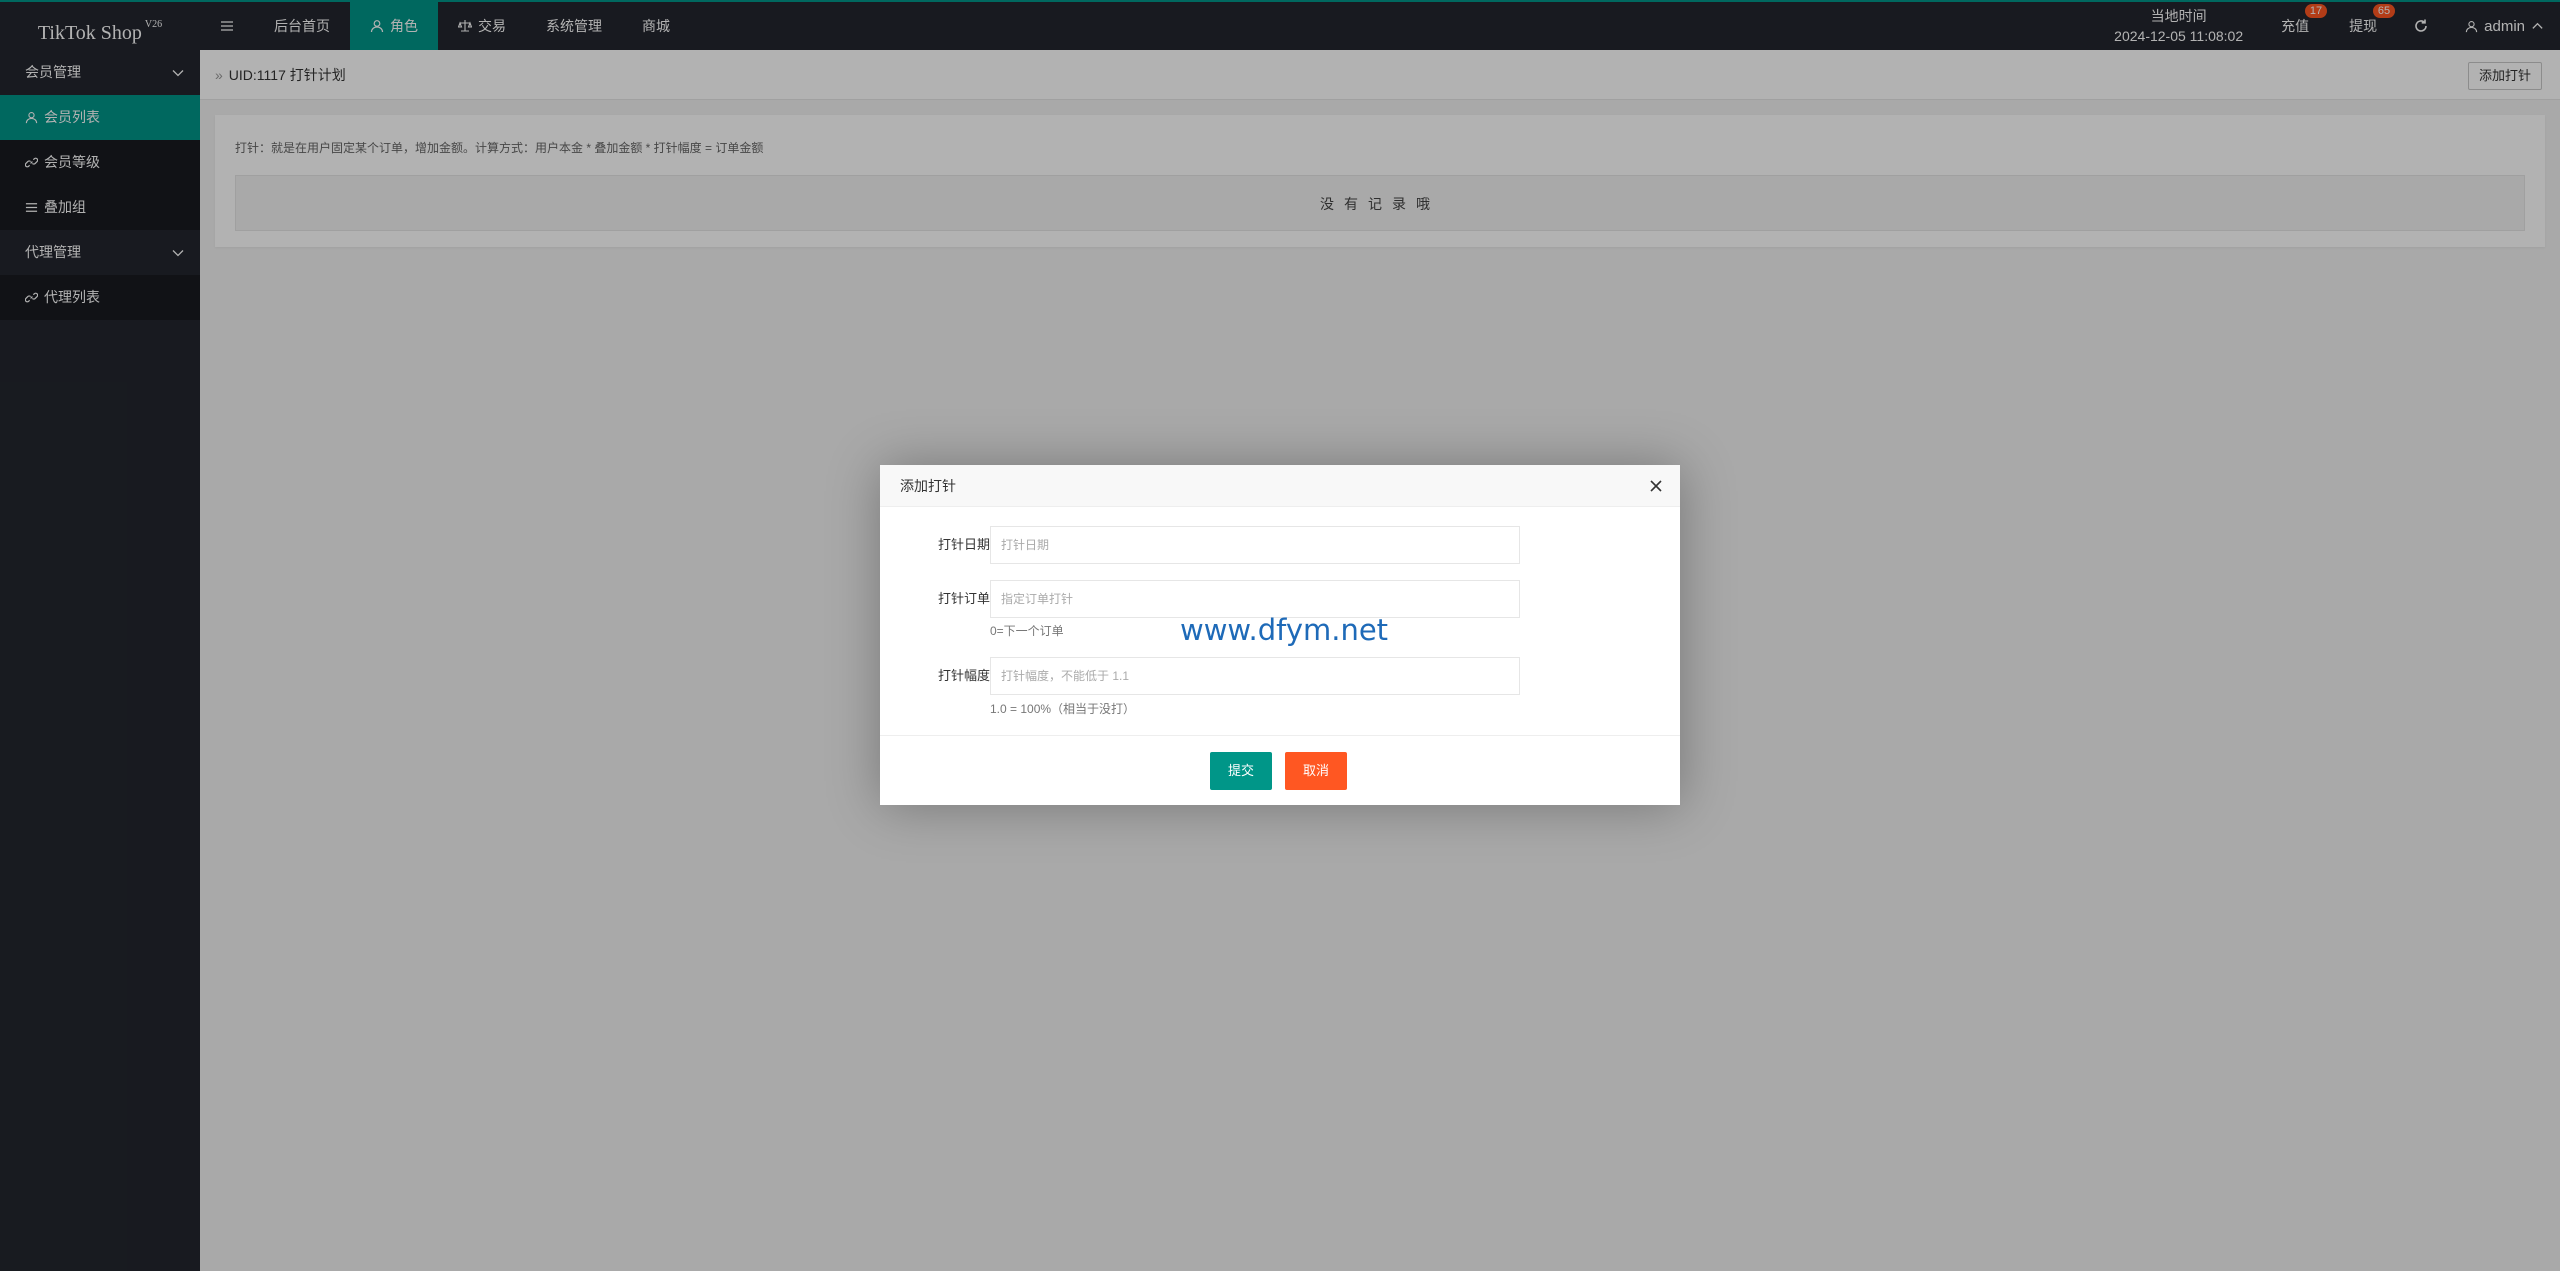 This screenshot has width=2560, height=1271. Describe the element at coordinates (1280, 486) in the screenshot. I see `dialog-header: 添加打针` at that location.